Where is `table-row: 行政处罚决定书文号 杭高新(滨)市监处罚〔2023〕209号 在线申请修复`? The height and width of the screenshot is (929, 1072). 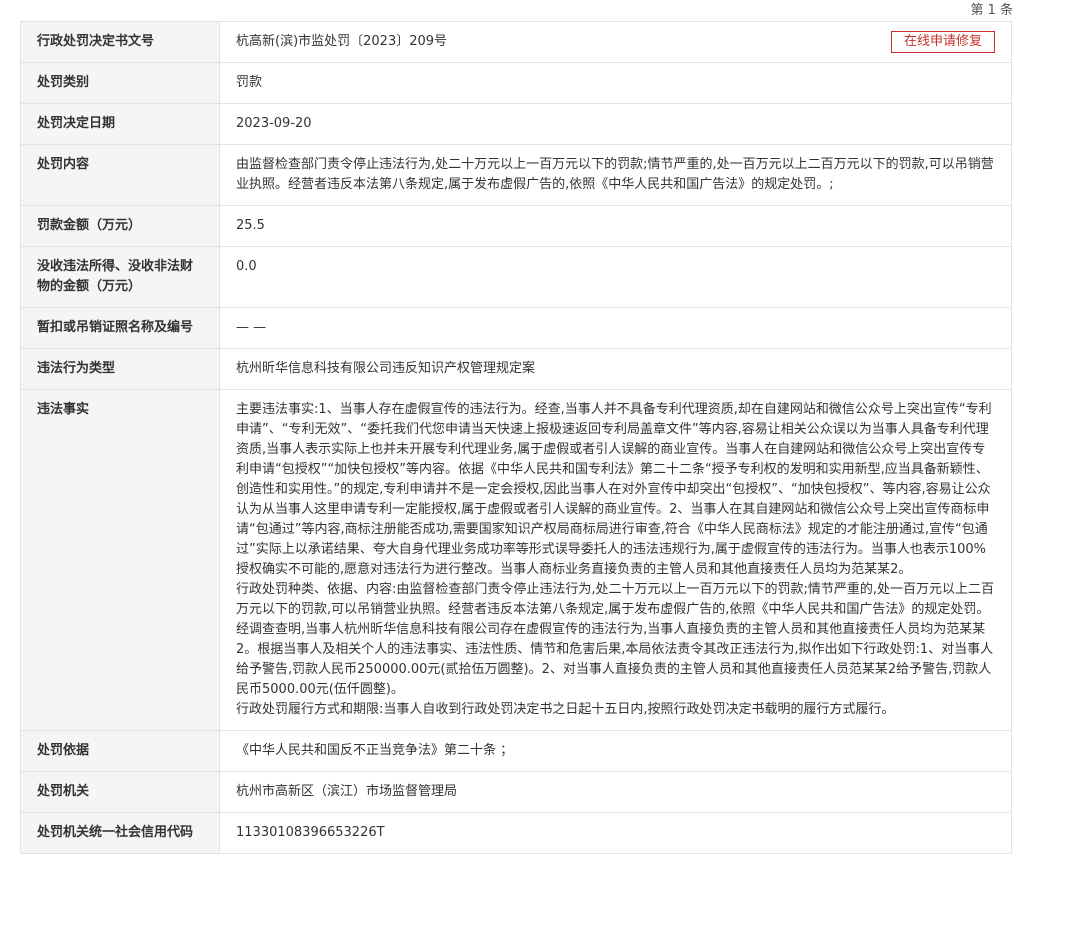
table-row: 行政处罚决定书文号 杭高新(滨)市监处罚〔2023〕209号 在线申请修复 is located at coordinates (516, 42).